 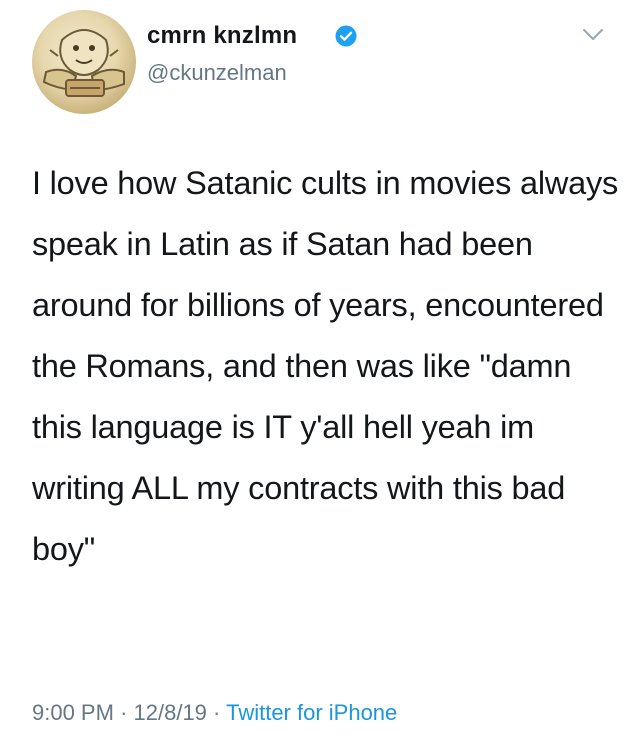 What do you see at coordinates (73, 712) in the screenshot?
I see `tweet-time: 9:00 PM` at bounding box center [73, 712].